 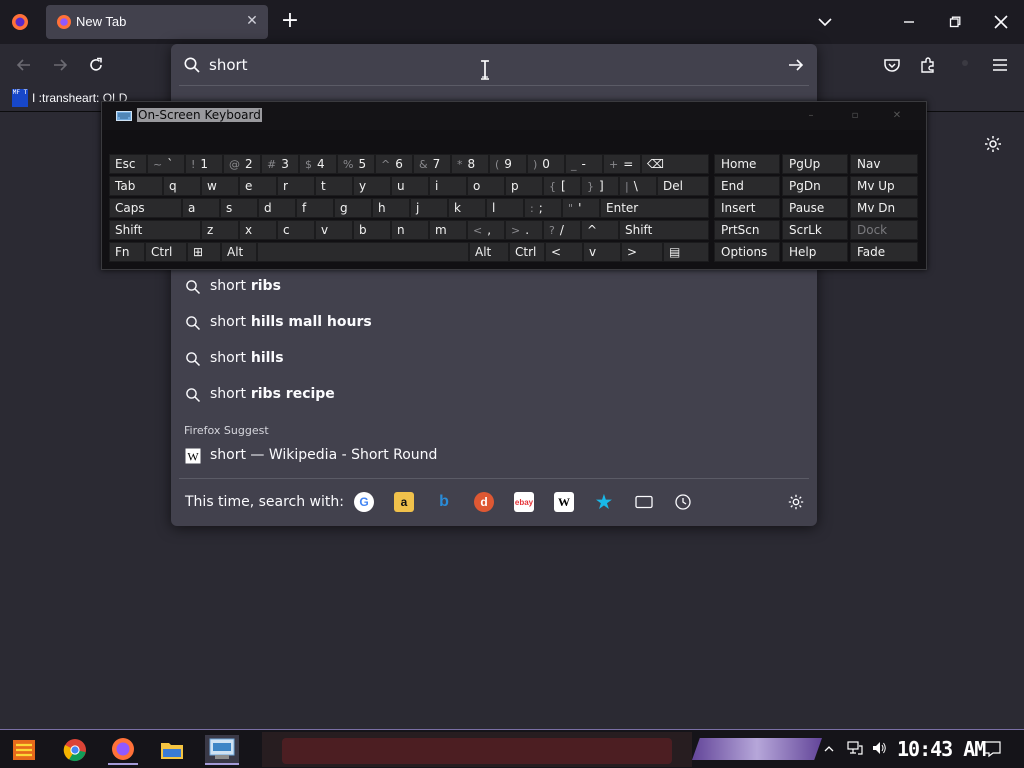 What do you see at coordinates (410, 230) in the screenshot?
I see `osk-key: n` at bounding box center [410, 230].